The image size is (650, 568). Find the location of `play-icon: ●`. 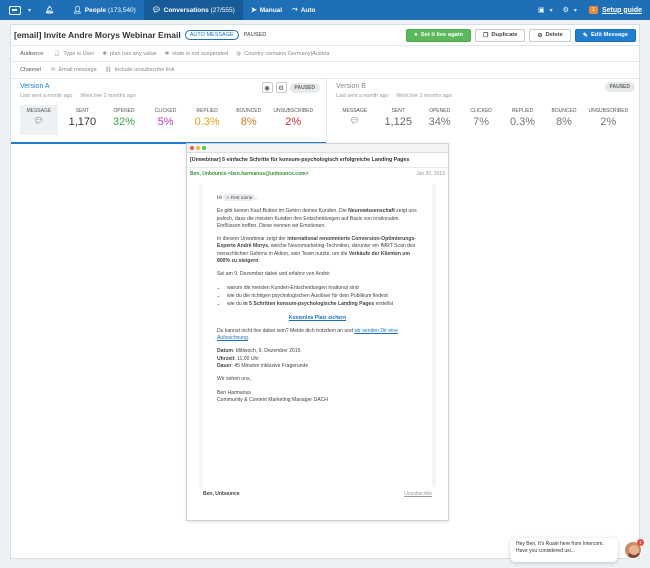

play-icon: ● is located at coordinates (416, 35).